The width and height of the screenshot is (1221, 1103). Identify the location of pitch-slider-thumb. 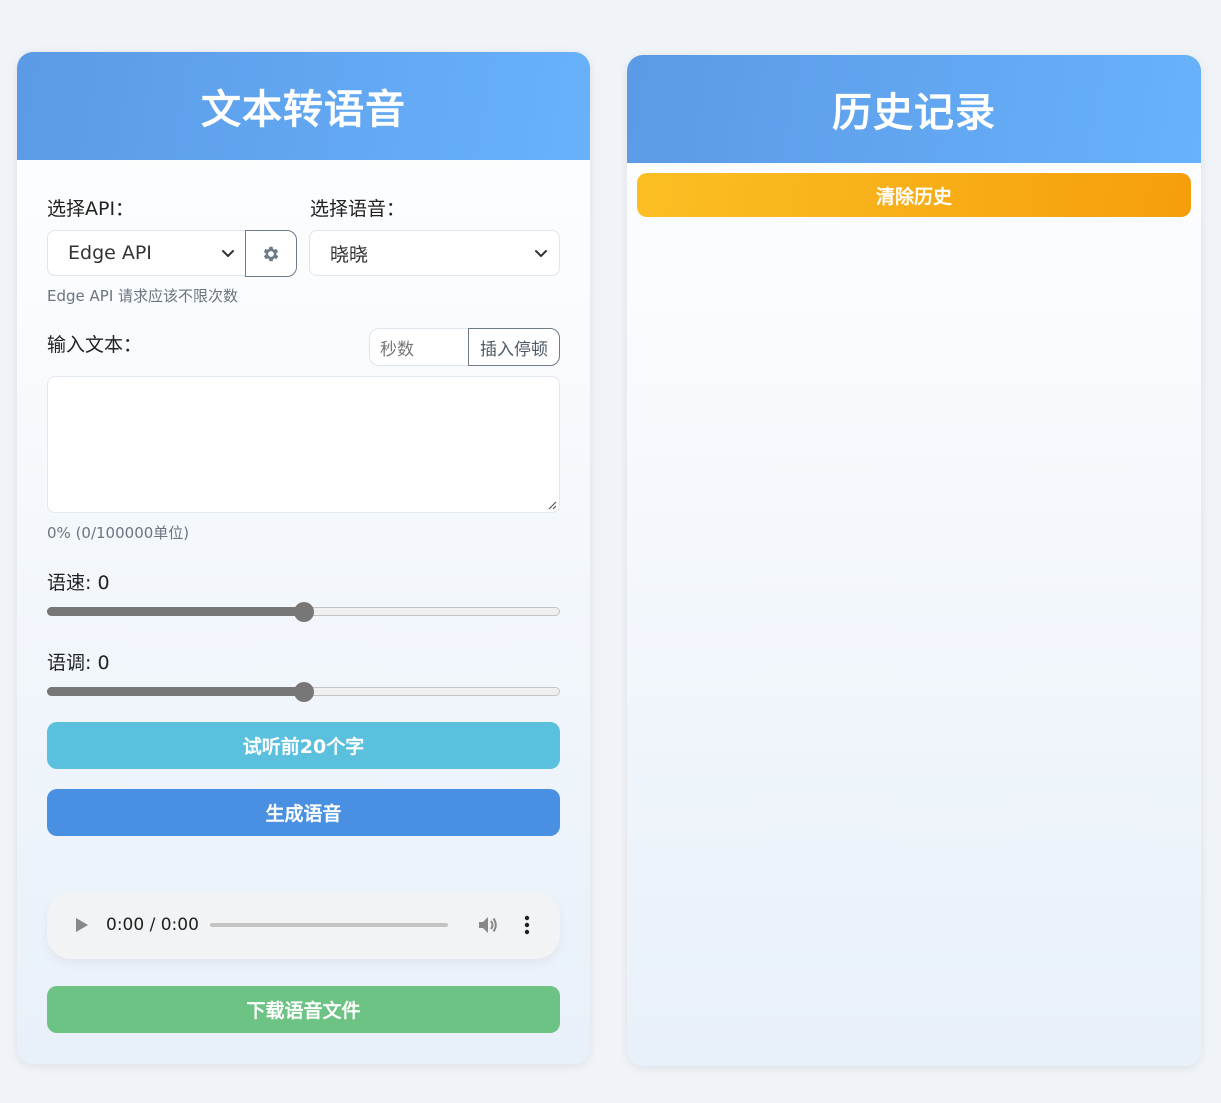
(303, 692).